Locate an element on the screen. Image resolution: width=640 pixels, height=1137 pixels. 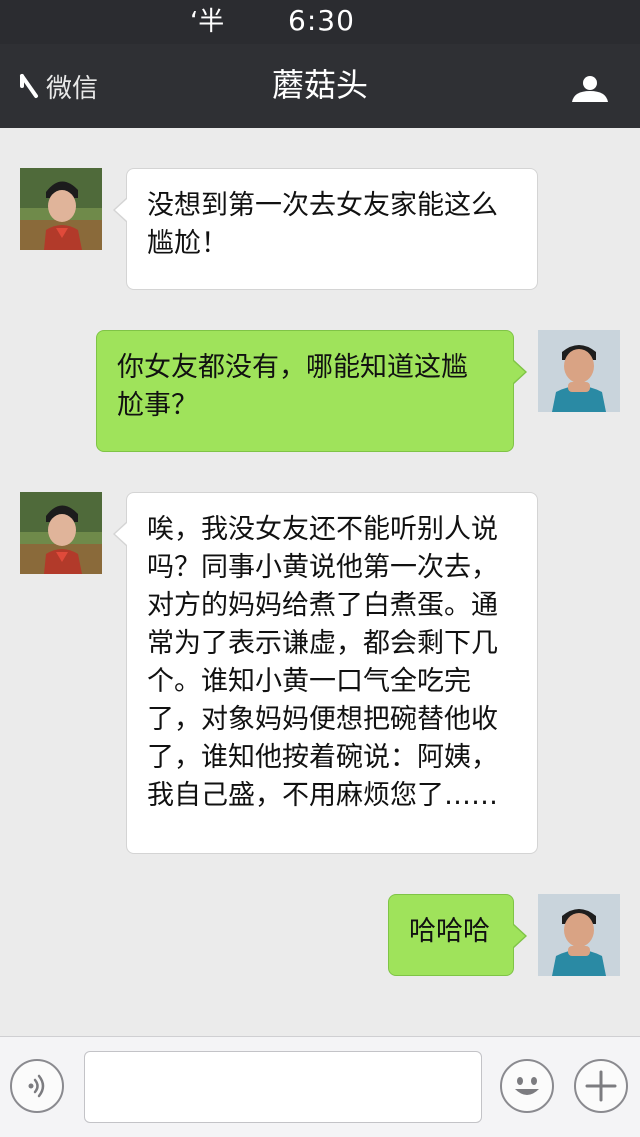
input-bar is located at coordinates (320, 1086).